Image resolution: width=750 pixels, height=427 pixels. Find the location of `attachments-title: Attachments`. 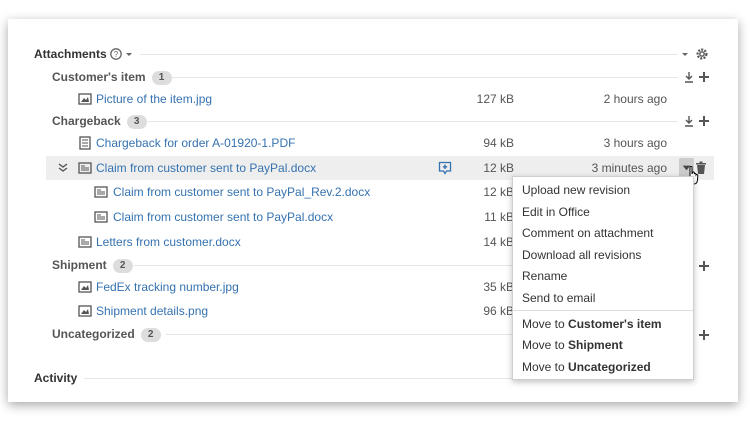

attachments-title: Attachments is located at coordinates (70, 54).